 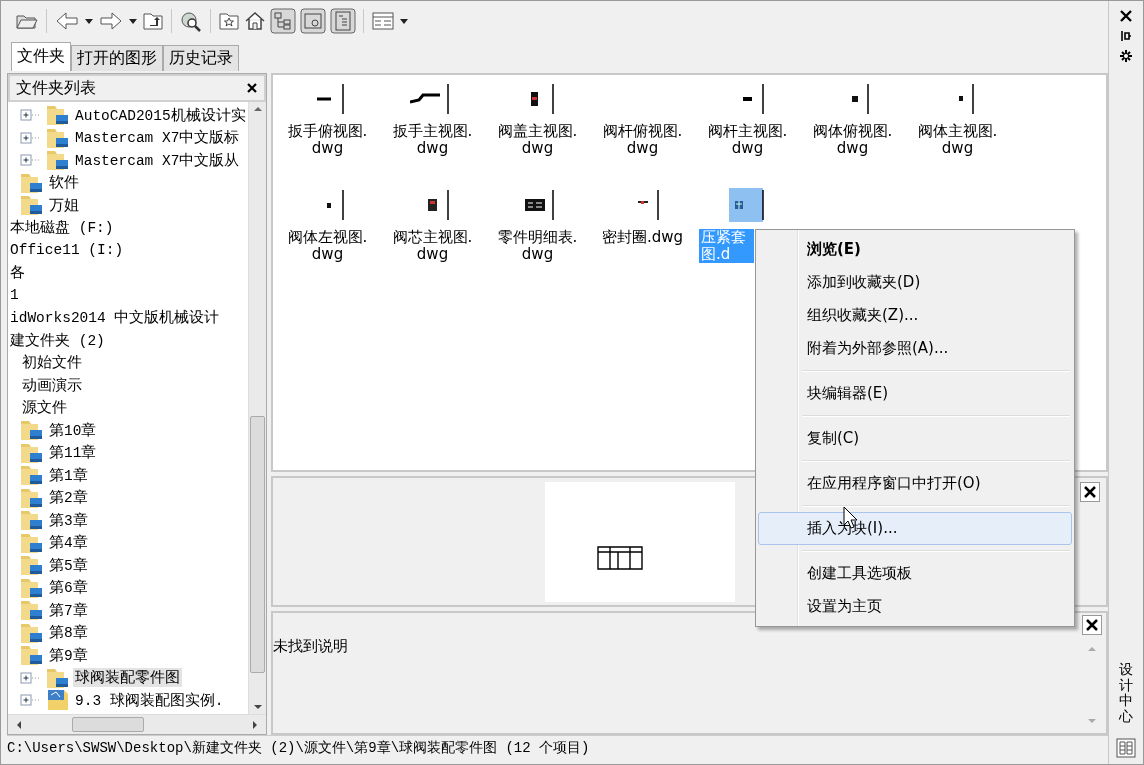 I want to click on tree-item: 源文件, so click(x=44, y=408).